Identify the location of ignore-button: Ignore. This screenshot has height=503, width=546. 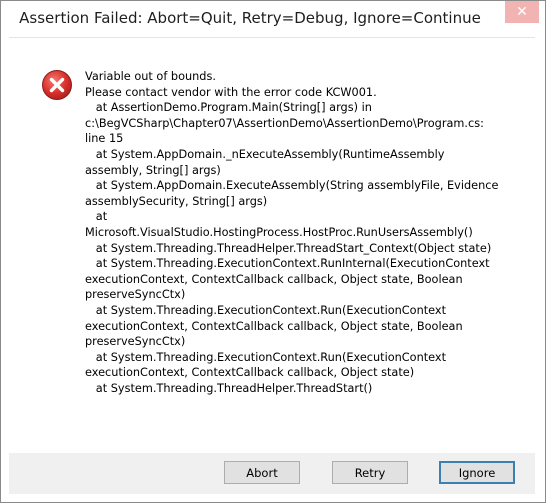
(477, 472).